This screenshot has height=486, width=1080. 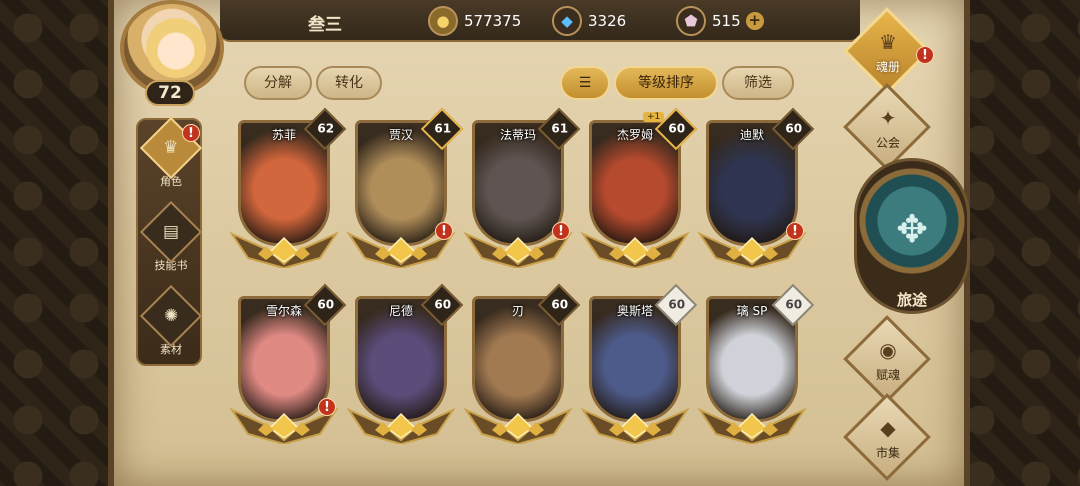 I want to click on hero-card: 尼德 60, so click(x=405, y=364).